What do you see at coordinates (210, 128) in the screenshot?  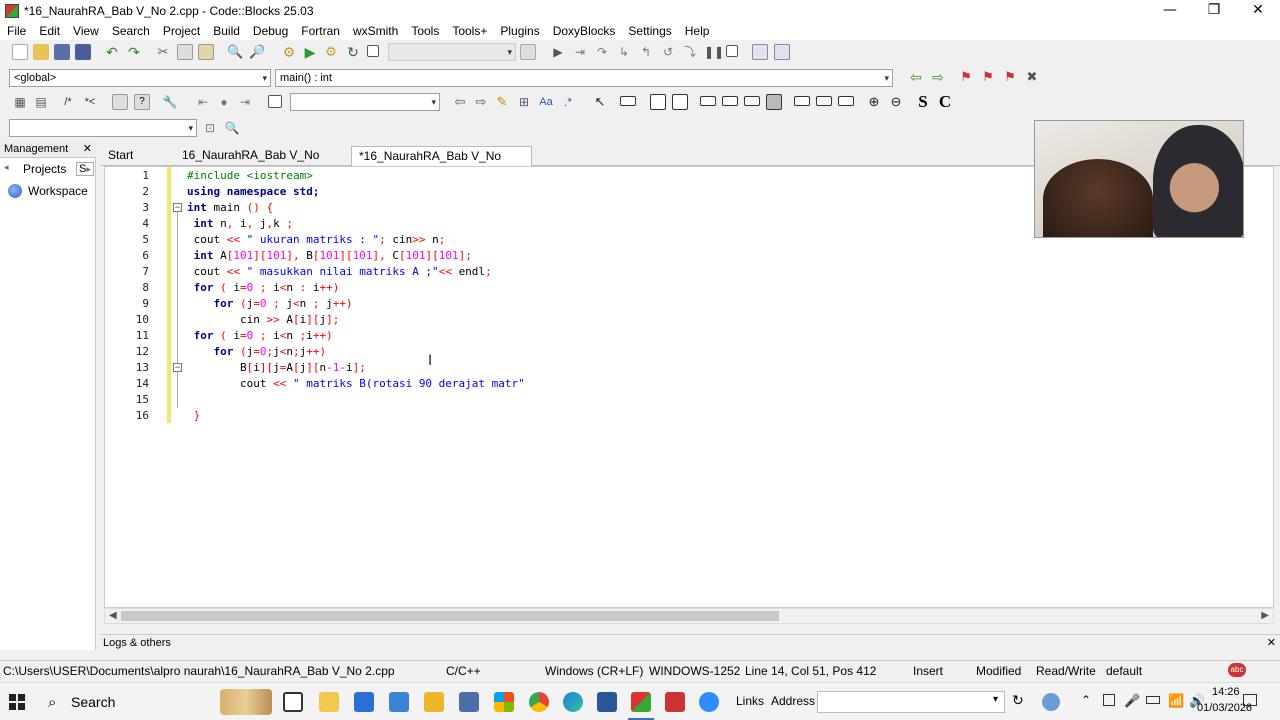 I see `search-go-icon: ⊡` at bounding box center [210, 128].